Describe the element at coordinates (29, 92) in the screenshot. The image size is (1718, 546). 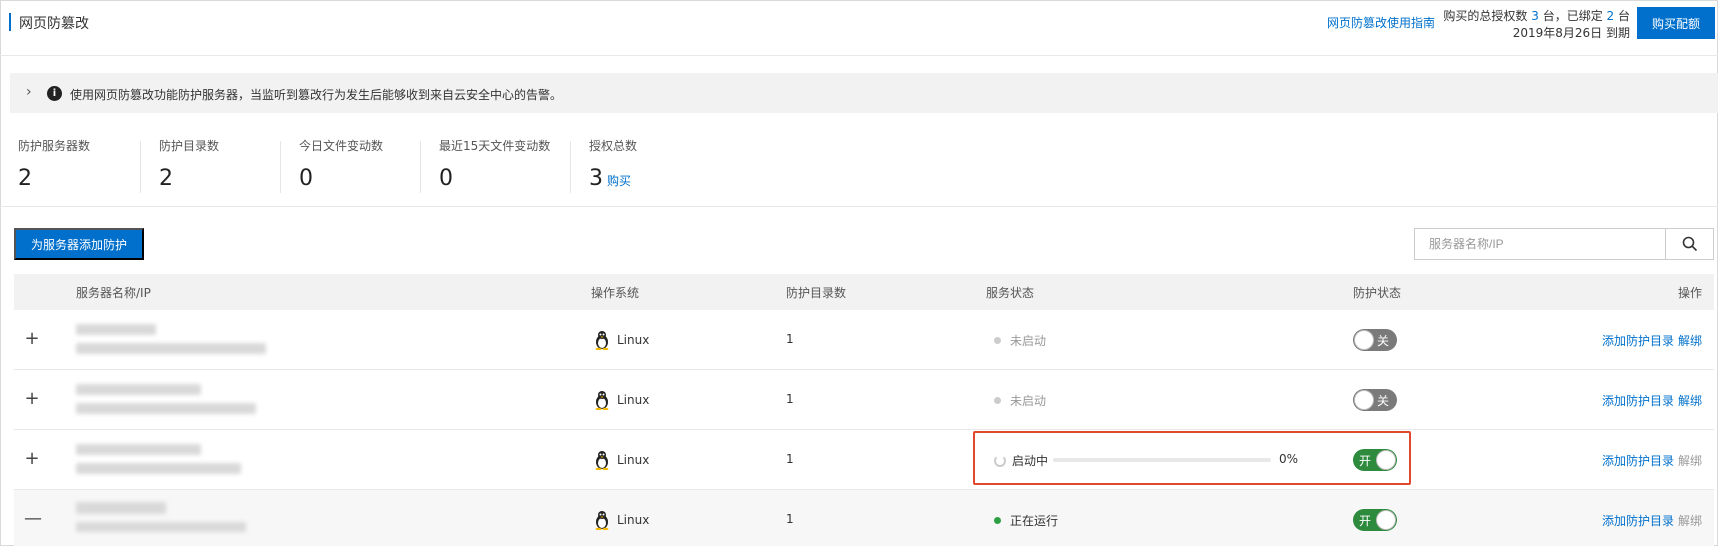
I see `chevron-right-icon: ›` at that location.